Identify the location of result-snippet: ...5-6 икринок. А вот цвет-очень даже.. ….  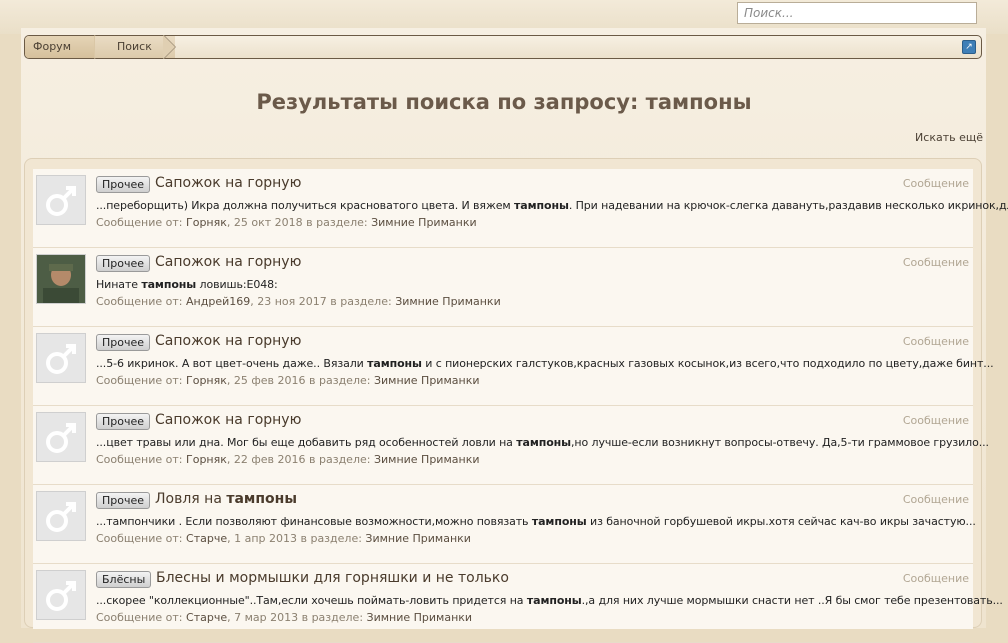
(545, 363).